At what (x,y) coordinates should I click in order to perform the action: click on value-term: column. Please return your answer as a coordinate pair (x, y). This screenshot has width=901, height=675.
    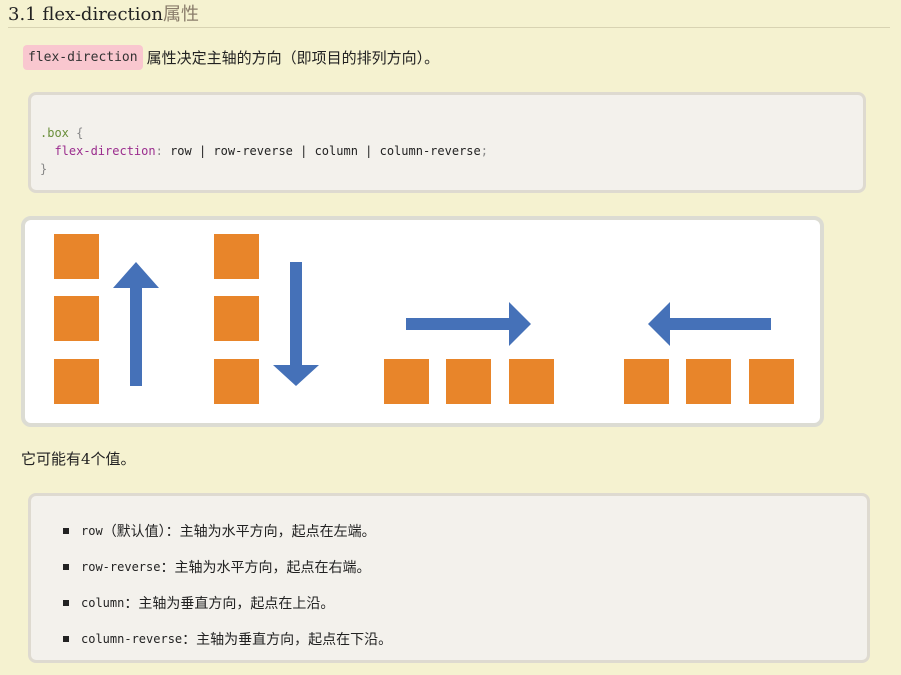
    Looking at the image, I should click on (103, 603).